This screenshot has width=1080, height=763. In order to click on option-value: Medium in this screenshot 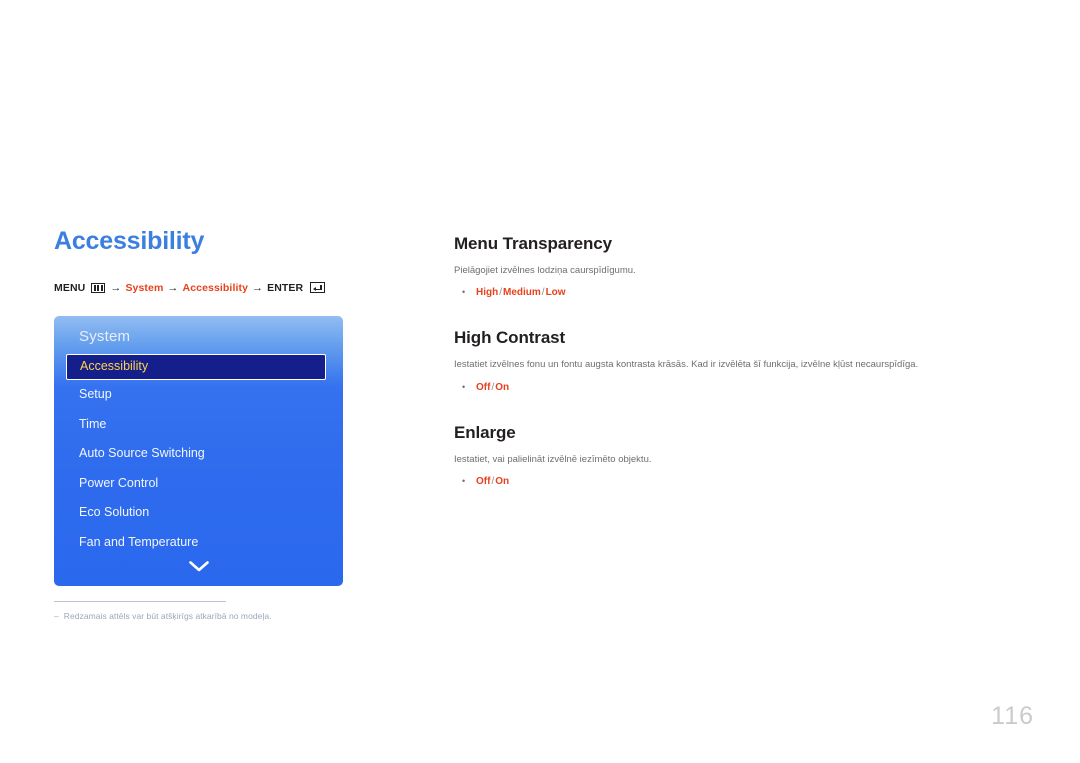, I will do `click(522, 293)`.